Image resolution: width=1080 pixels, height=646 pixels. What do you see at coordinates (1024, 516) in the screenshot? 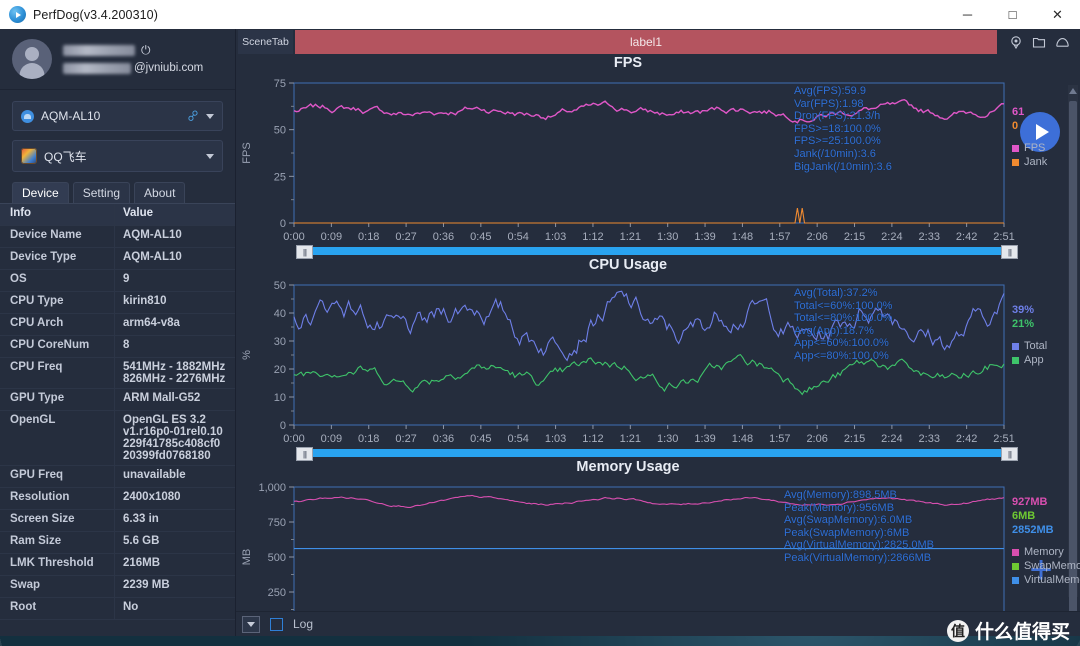
I see `legend-value-swapmemory: 6MB` at bounding box center [1024, 516].